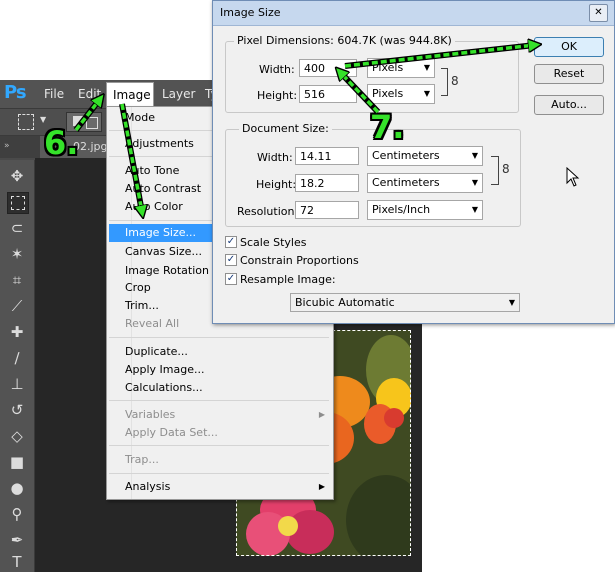 This screenshot has height=572, width=615. Describe the element at coordinates (17, 280) in the screenshot. I see `crop-tool-icon: ⌗` at that location.